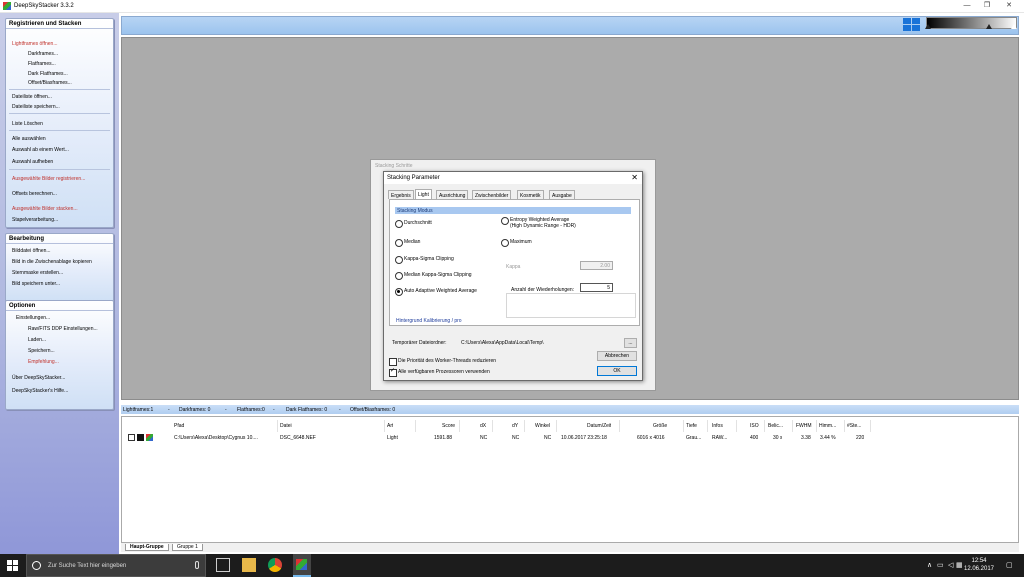  What do you see at coordinates (959, 565) in the screenshot?
I see `keyboard-icon: ▦` at bounding box center [959, 565].